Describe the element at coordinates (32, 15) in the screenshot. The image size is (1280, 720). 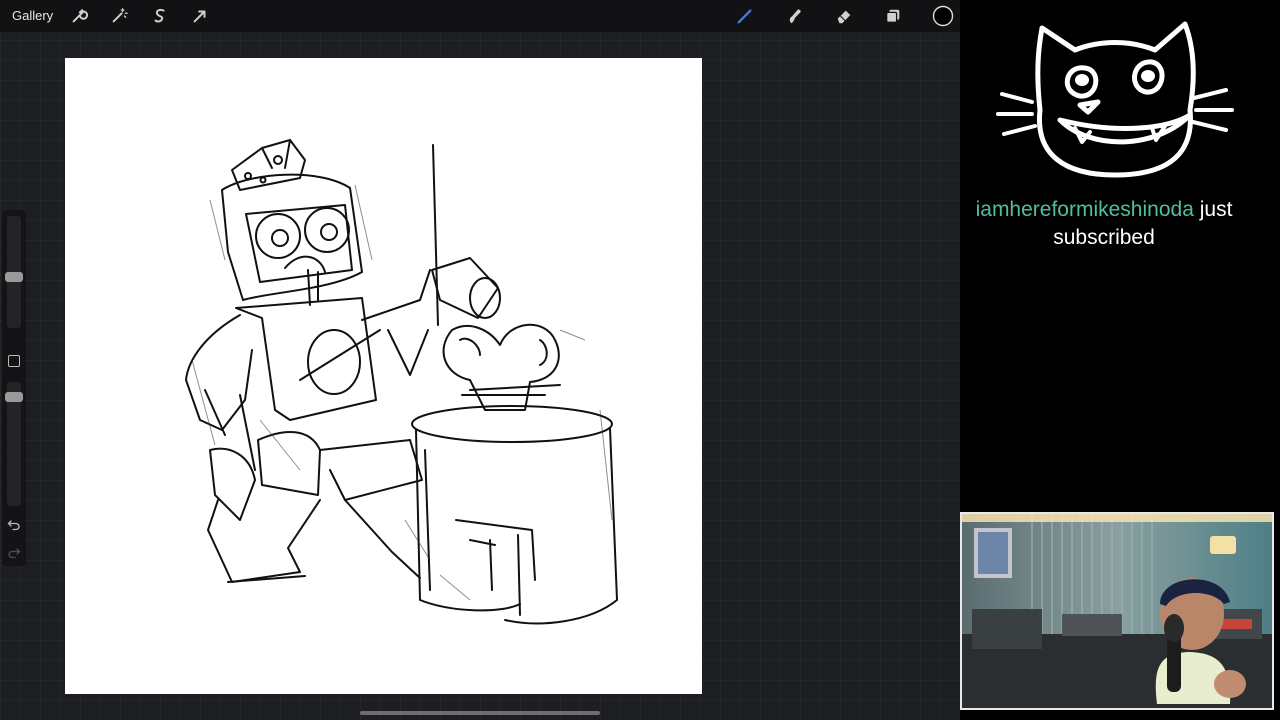
I see `gallery-button: Gallery` at that location.